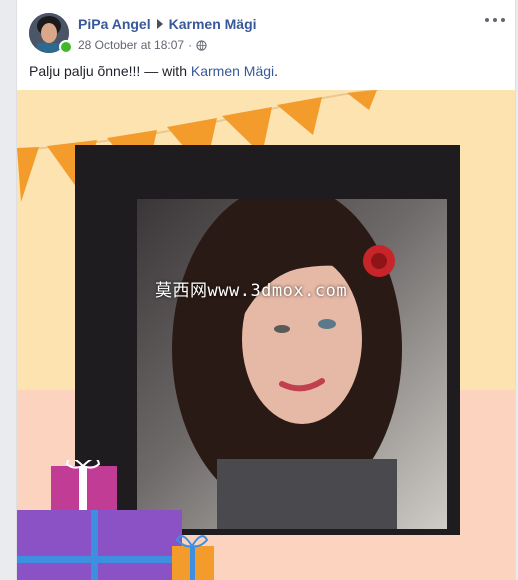  Describe the element at coordinates (213, 24) in the screenshot. I see `recipient-name-link: Karmen Mägi` at that location.